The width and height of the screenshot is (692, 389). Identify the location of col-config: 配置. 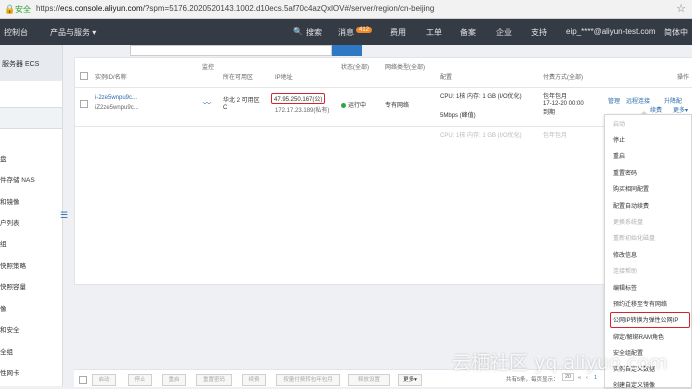
(446, 78).